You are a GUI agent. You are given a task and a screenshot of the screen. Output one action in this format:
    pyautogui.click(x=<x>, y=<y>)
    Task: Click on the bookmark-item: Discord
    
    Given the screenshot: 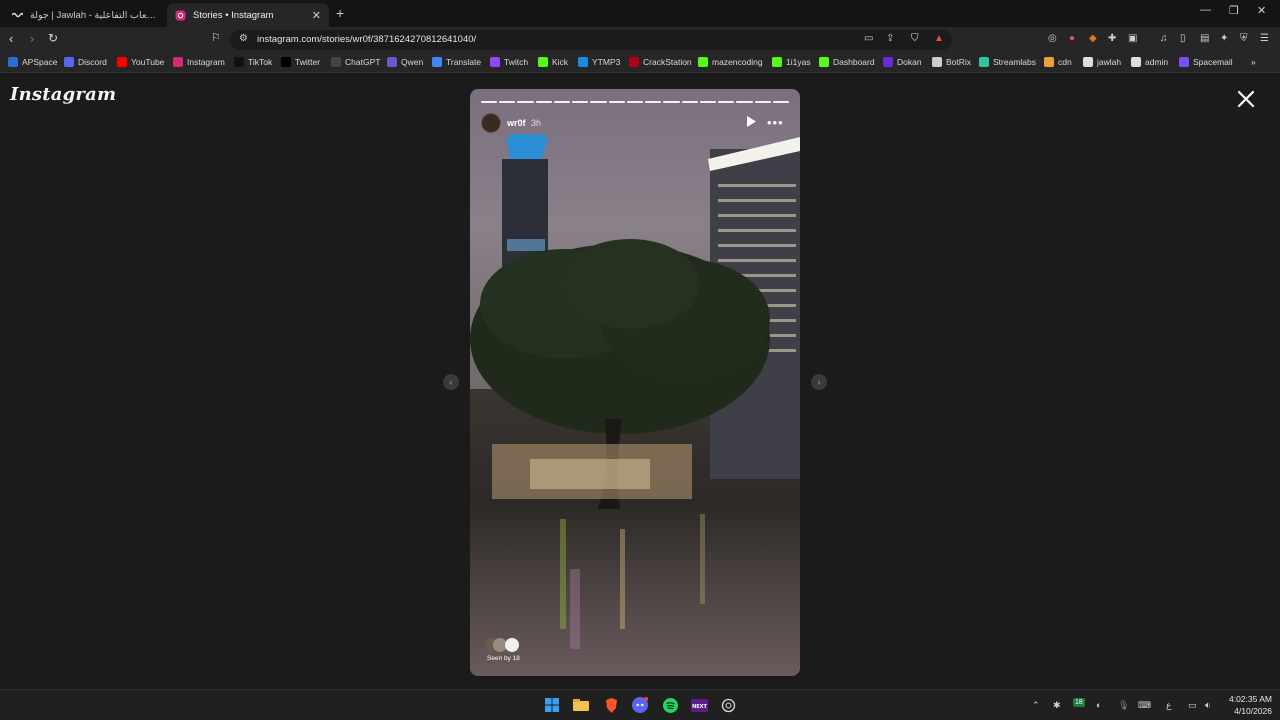 What is the action you would take?
    pyautogui.click(x=85, y=62)
    